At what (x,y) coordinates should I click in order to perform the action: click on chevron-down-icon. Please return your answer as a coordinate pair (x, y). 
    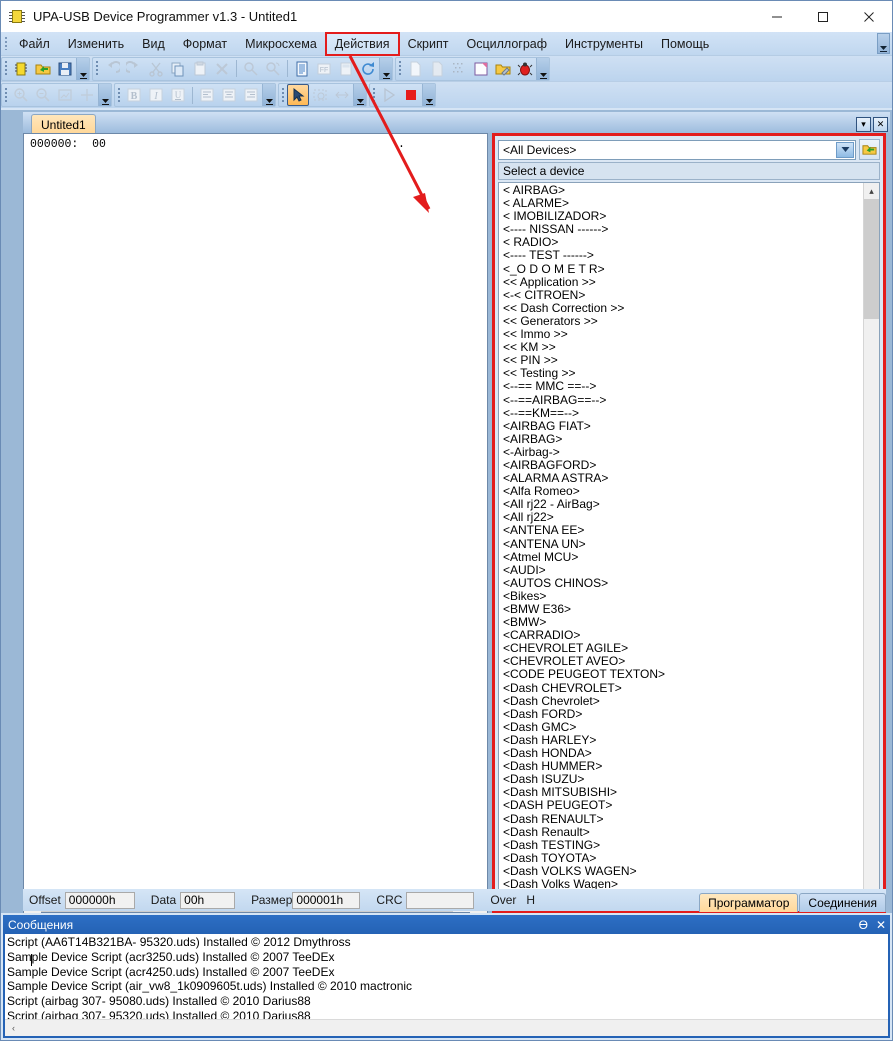
    Looking at the image, I should click on (845, 149).